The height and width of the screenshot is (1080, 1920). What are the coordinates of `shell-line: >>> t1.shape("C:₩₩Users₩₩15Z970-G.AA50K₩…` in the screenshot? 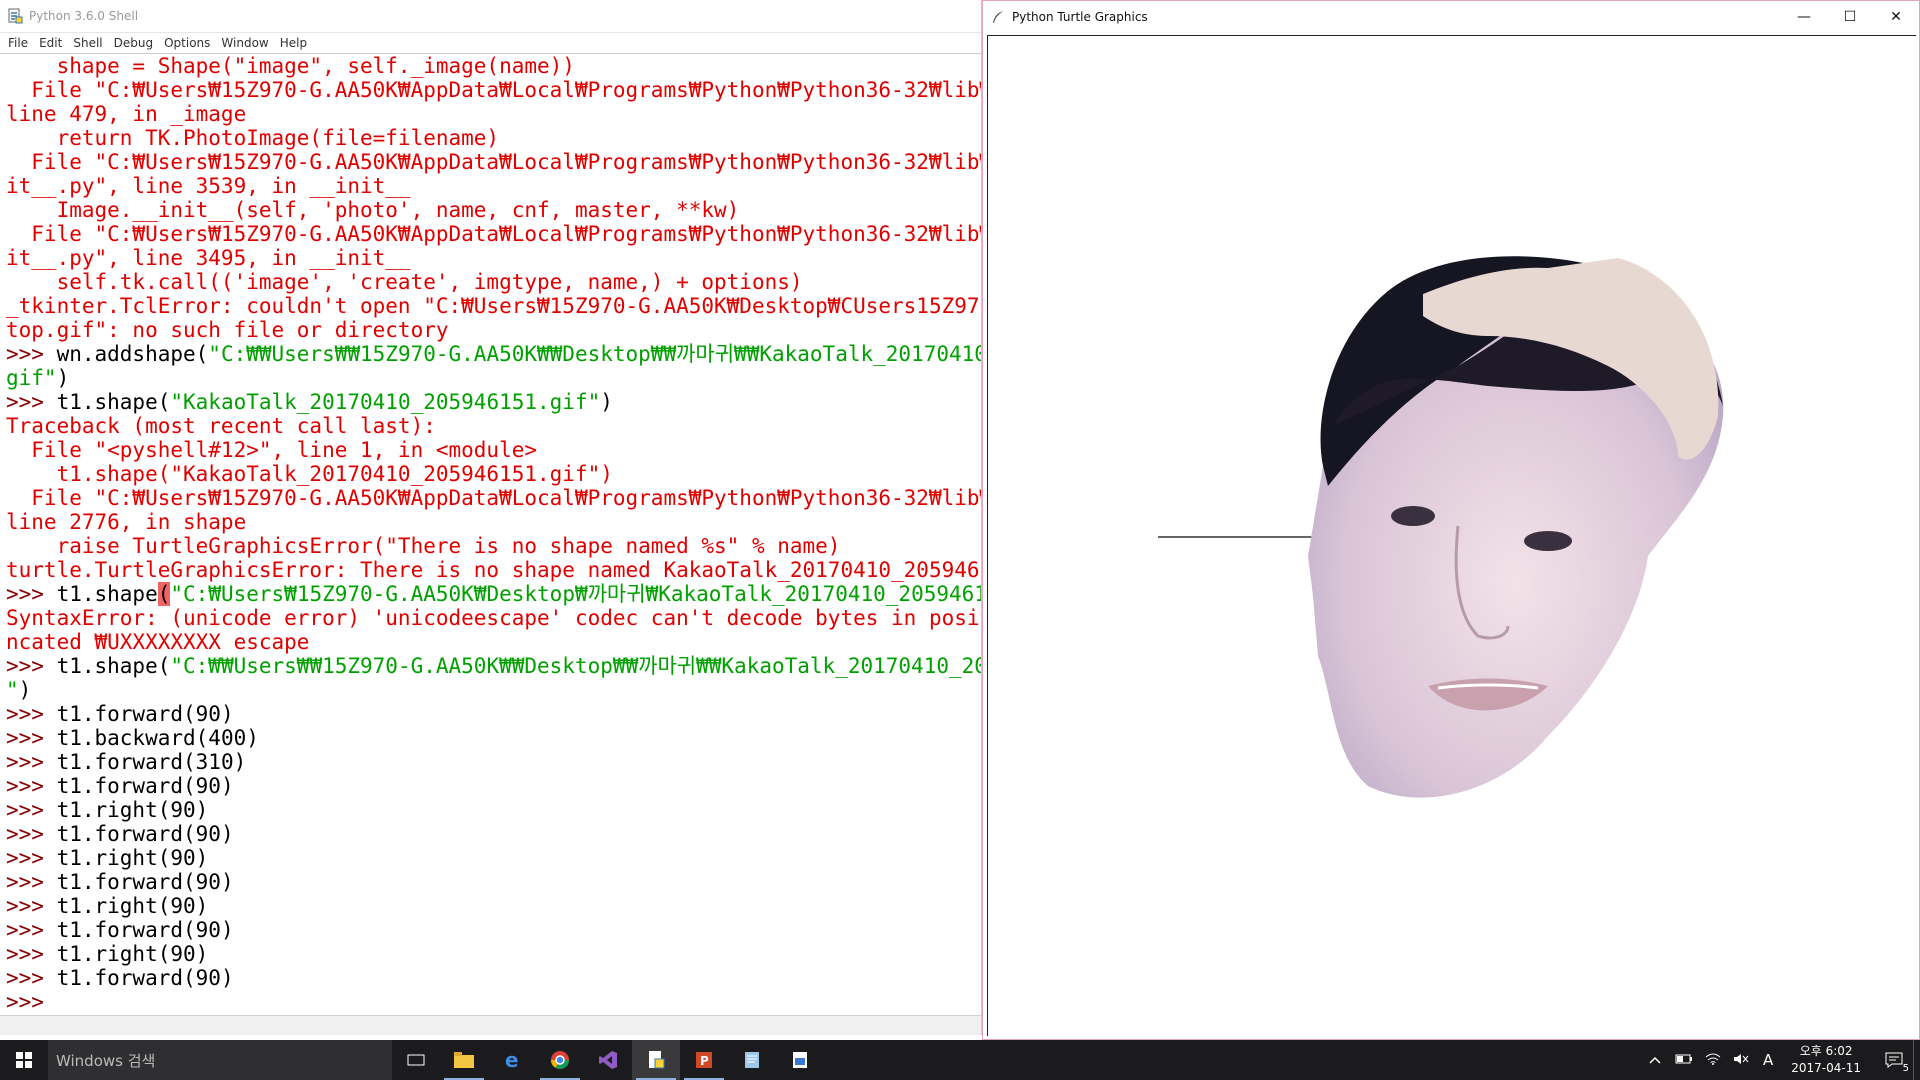 It's located at (493, 666).